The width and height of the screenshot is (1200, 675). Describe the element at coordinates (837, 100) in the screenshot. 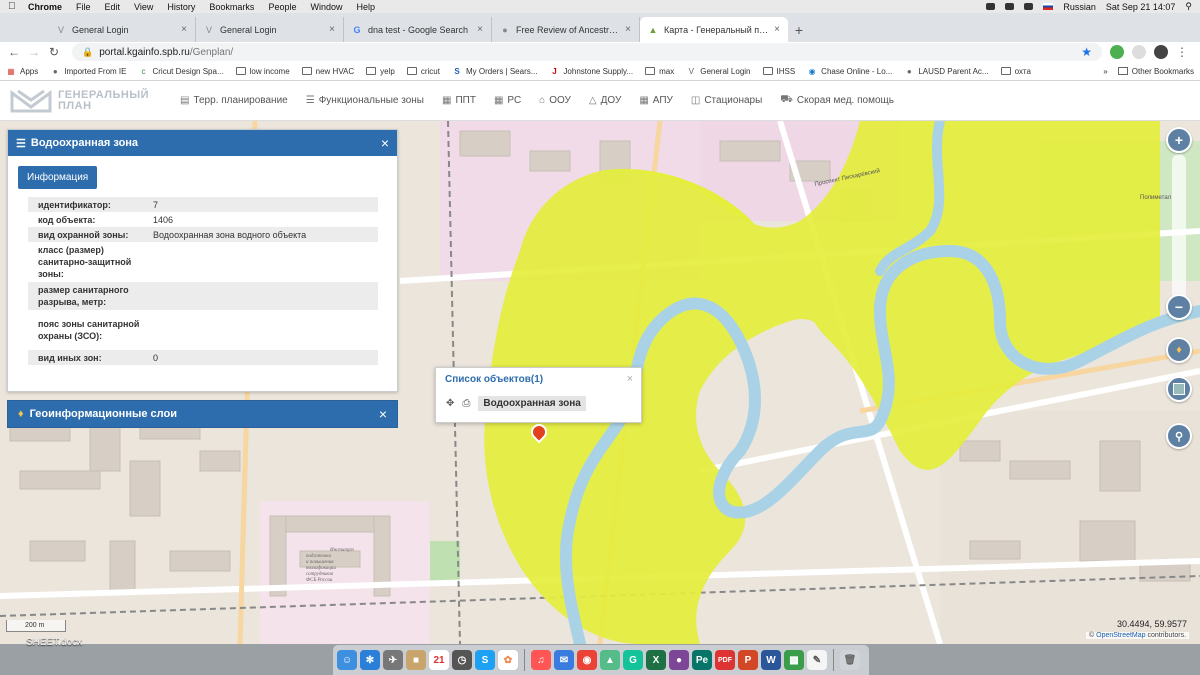

I see `nav-ambulance: ⛟ Скорая мед. помощь` at that location.